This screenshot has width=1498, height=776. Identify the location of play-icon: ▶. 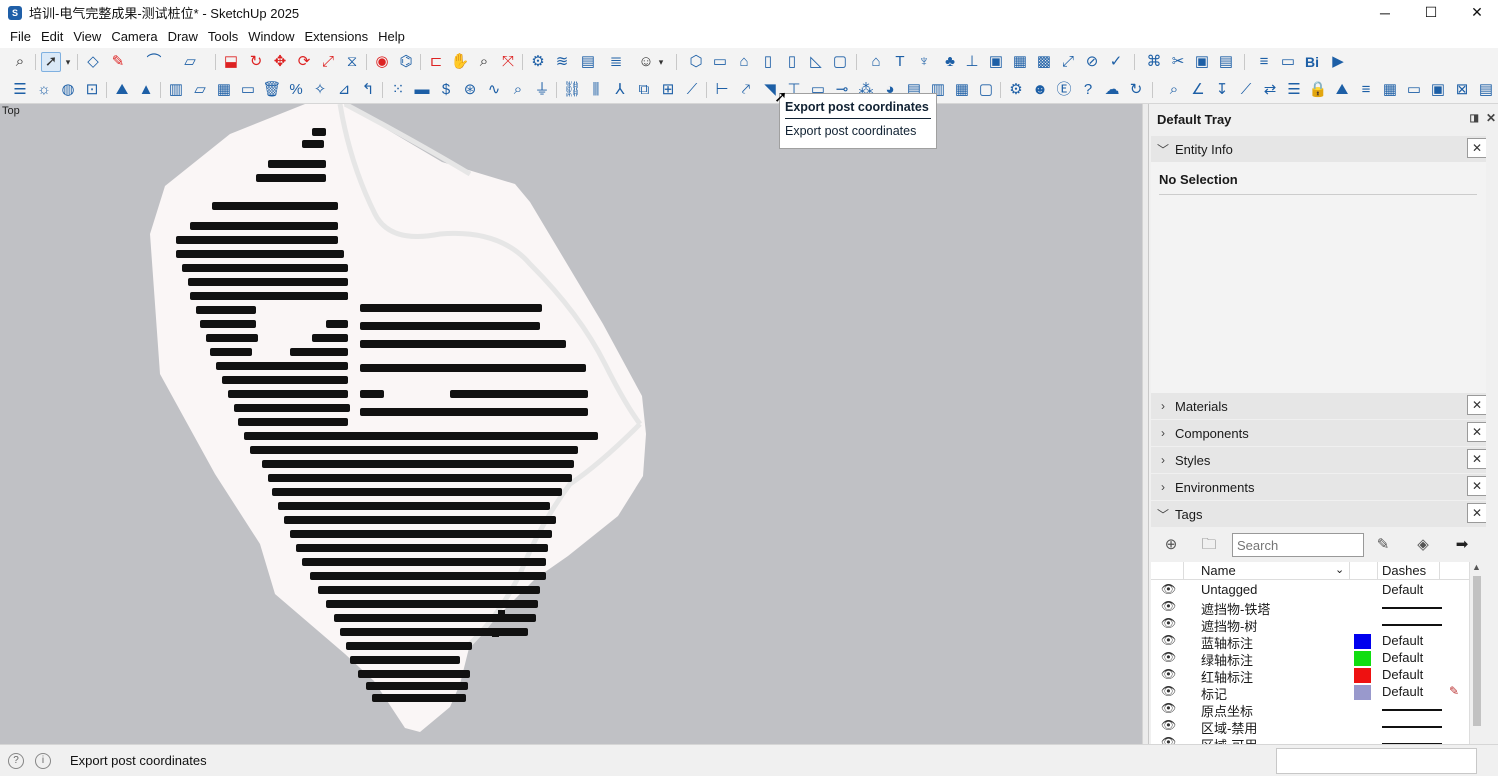
(1338, 62).